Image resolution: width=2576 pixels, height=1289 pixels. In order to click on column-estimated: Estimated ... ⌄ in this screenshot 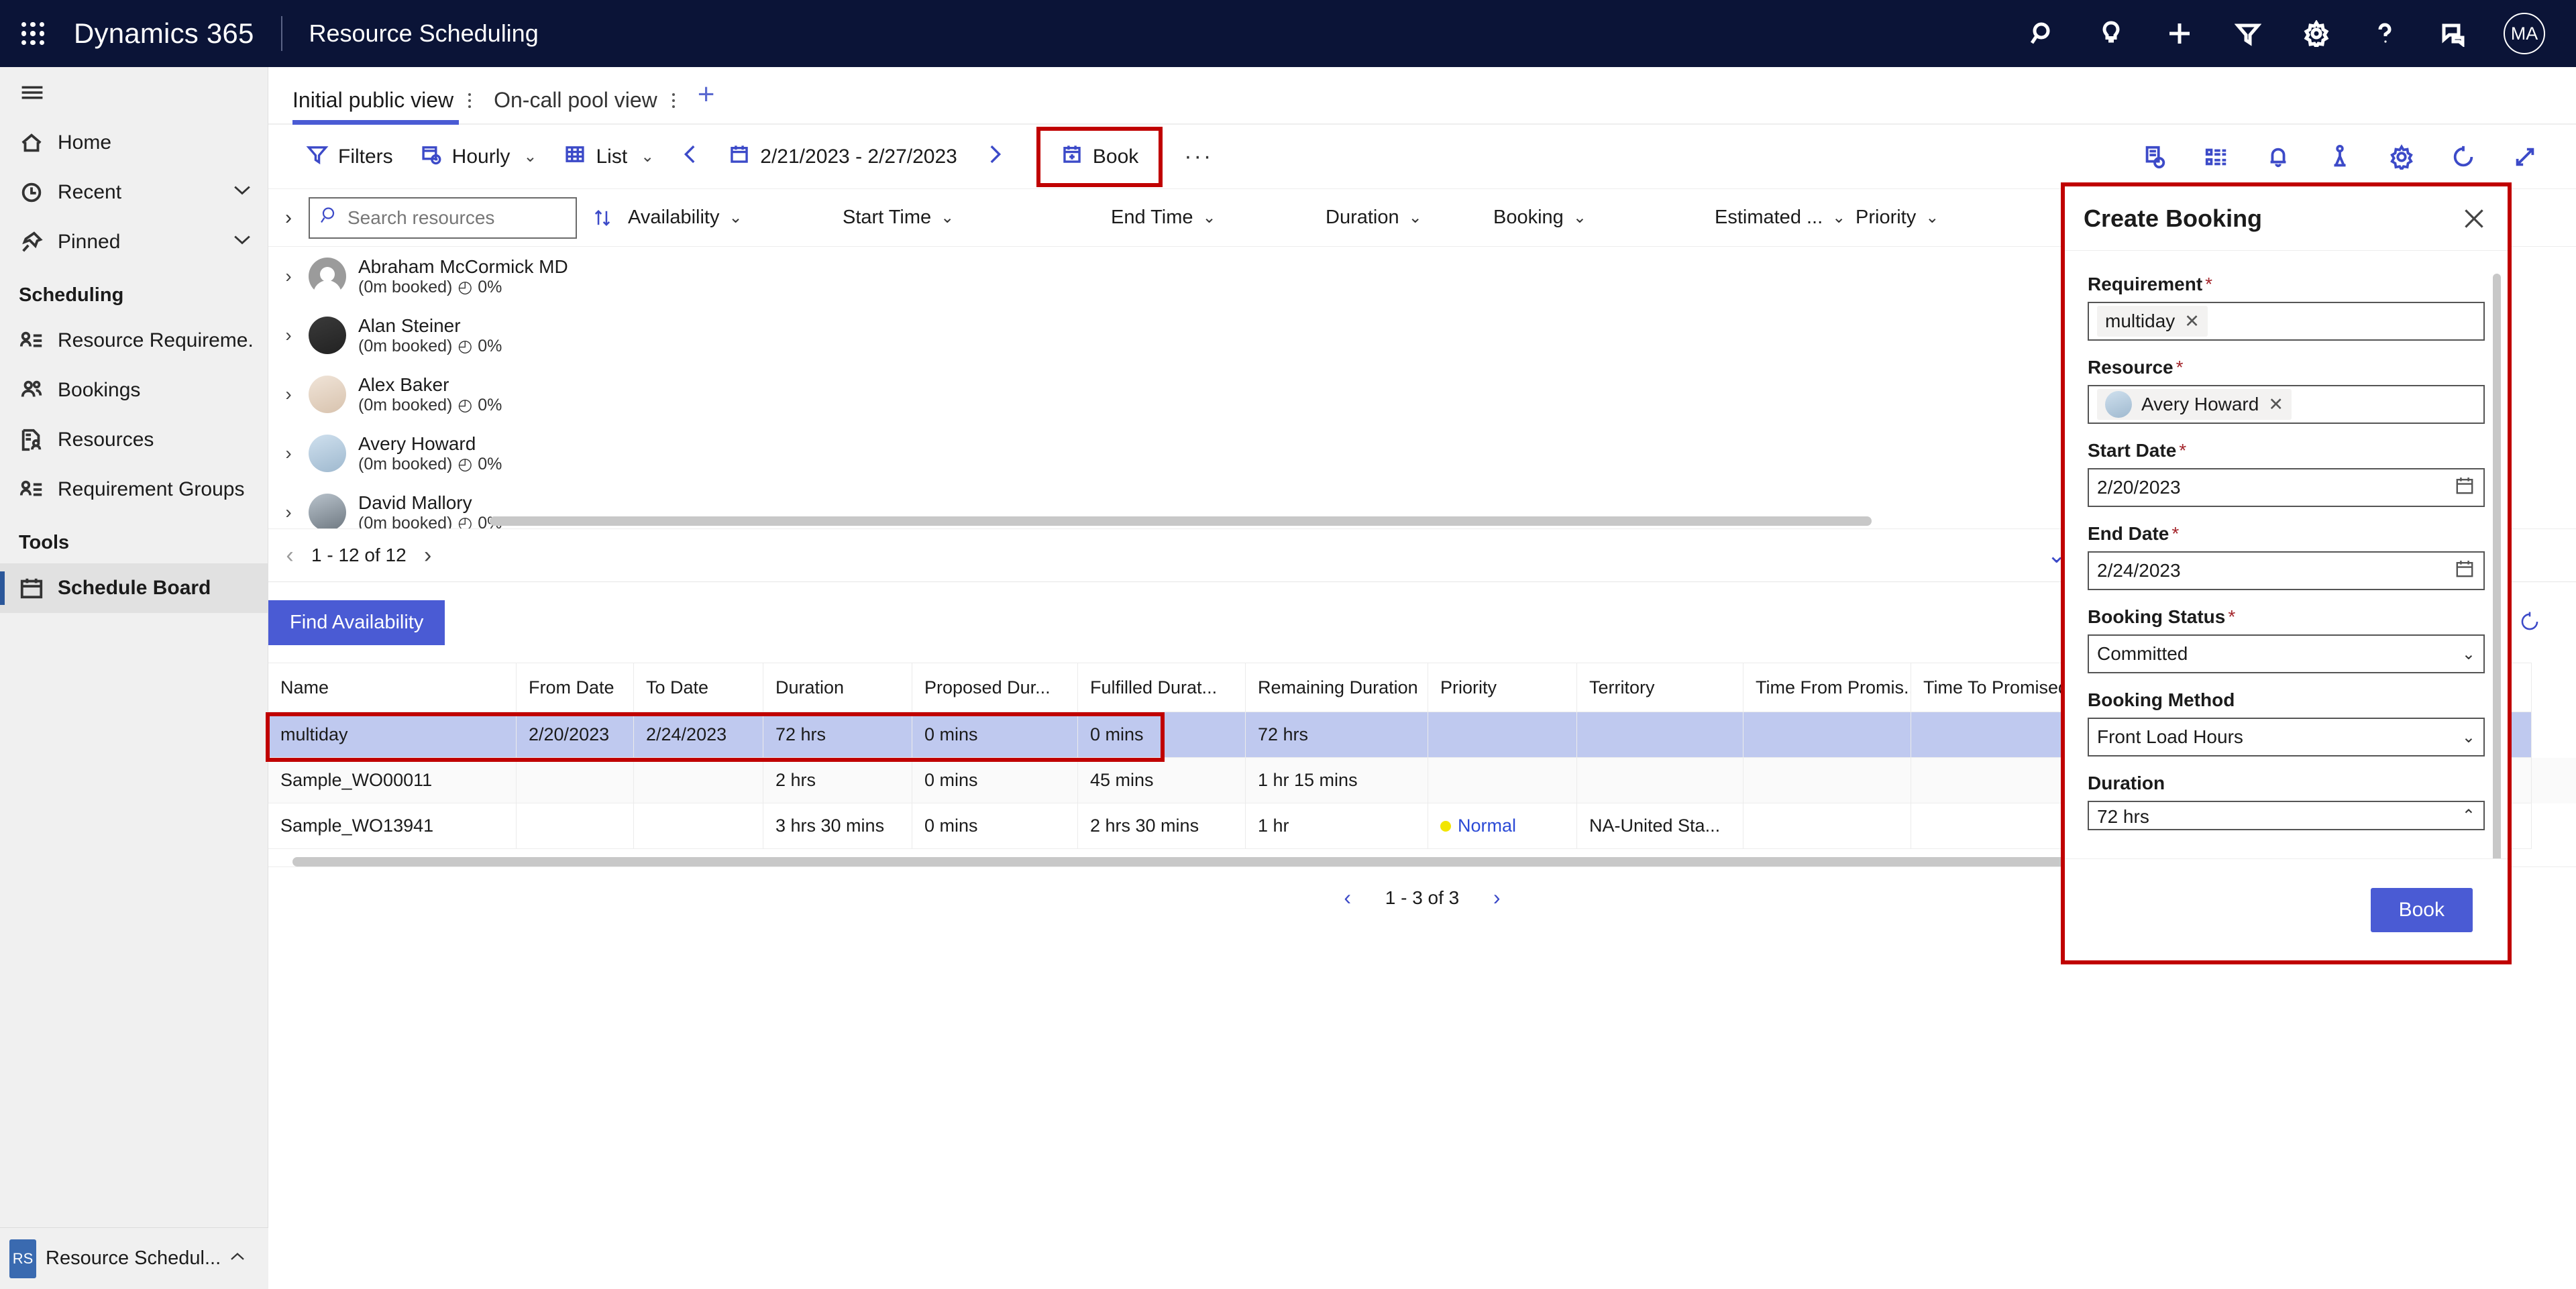, I will do `click(1785, 218)`.